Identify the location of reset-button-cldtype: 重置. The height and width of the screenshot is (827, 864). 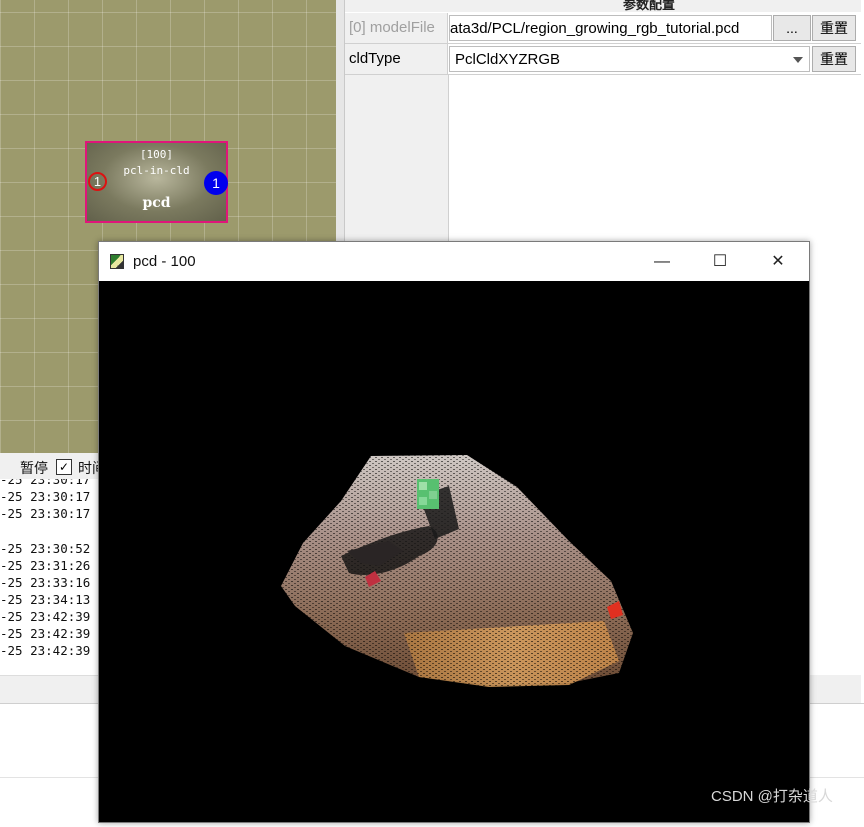
(834, 59).